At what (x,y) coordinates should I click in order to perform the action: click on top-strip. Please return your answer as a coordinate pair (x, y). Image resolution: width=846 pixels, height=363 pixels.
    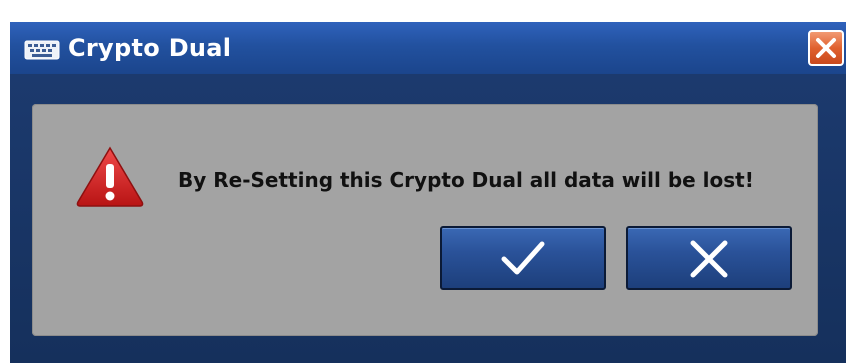
    Looking at the image, I should click on (423, 12).